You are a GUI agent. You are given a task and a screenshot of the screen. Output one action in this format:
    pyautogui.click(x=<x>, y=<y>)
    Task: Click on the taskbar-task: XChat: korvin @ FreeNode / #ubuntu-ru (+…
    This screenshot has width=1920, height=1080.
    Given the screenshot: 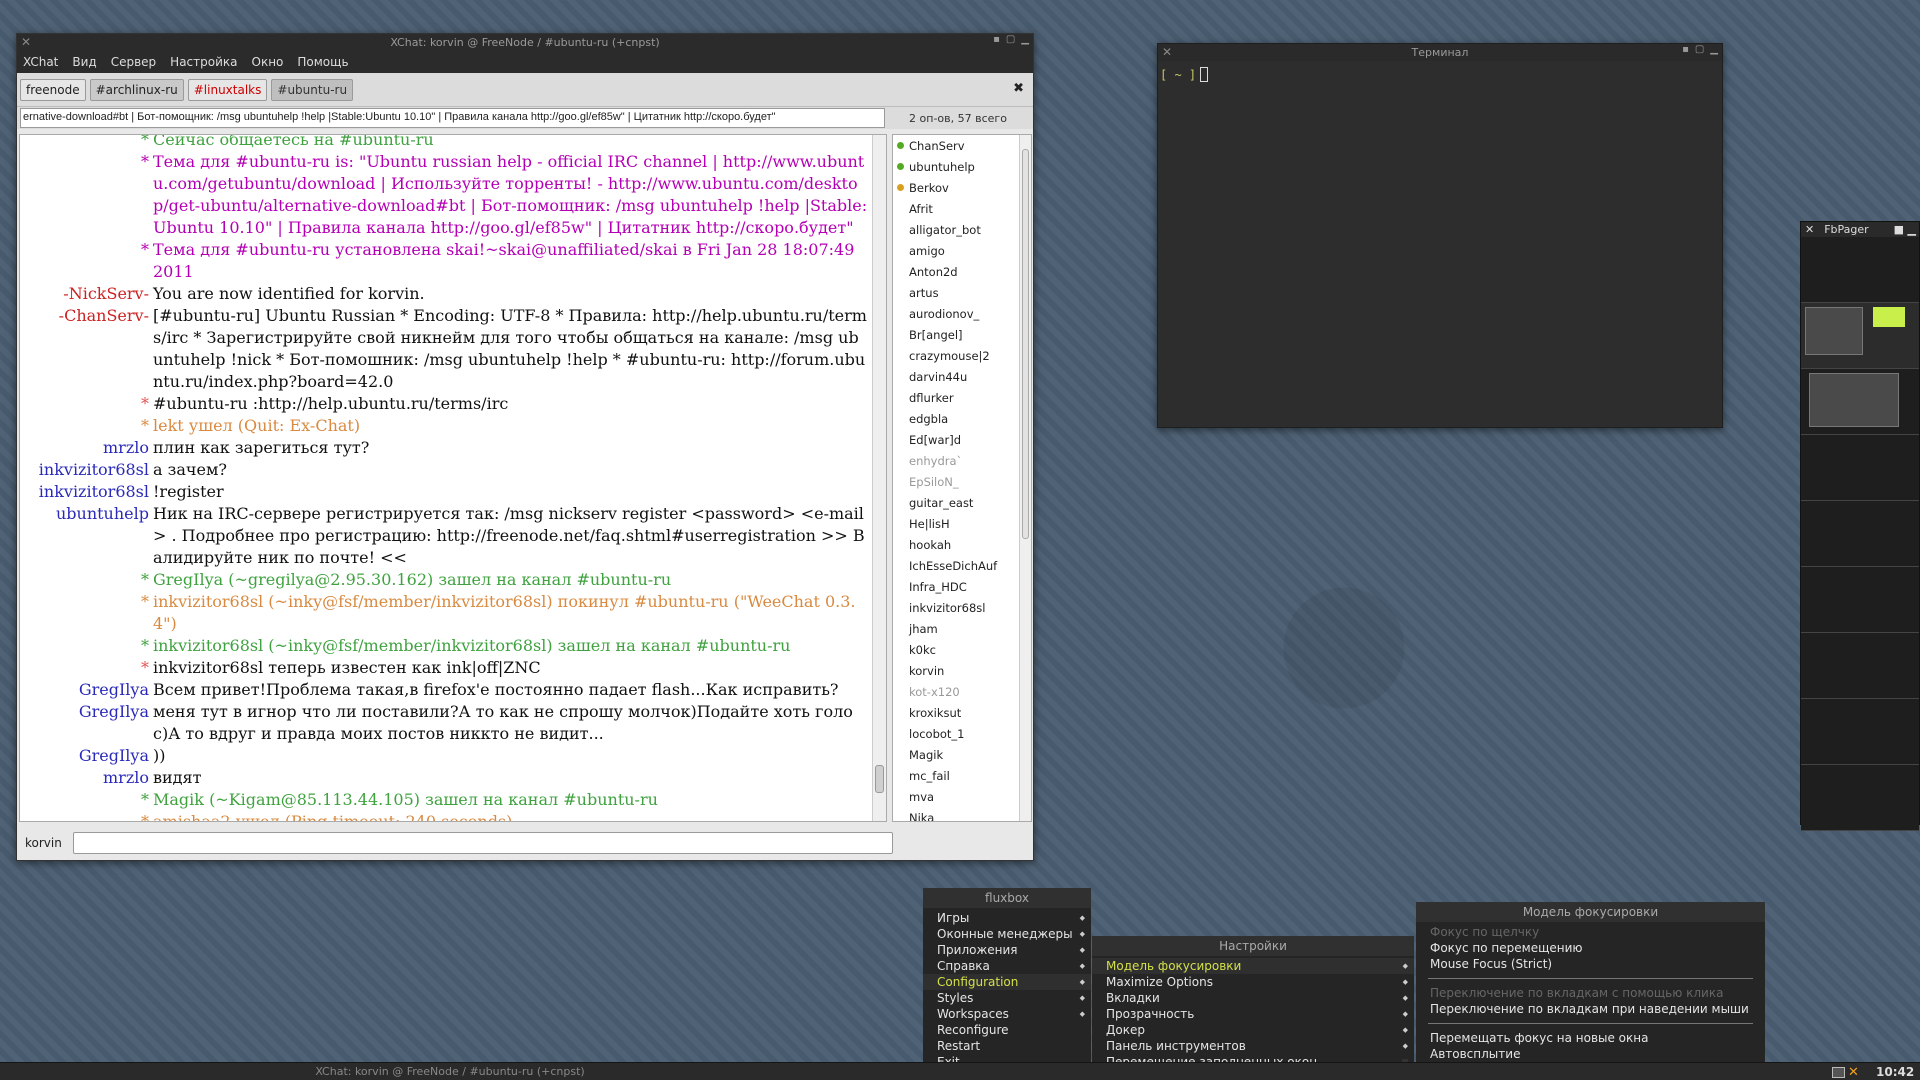 What is the action you would take?
    pyautogui.click(x=450, y=1071)
    